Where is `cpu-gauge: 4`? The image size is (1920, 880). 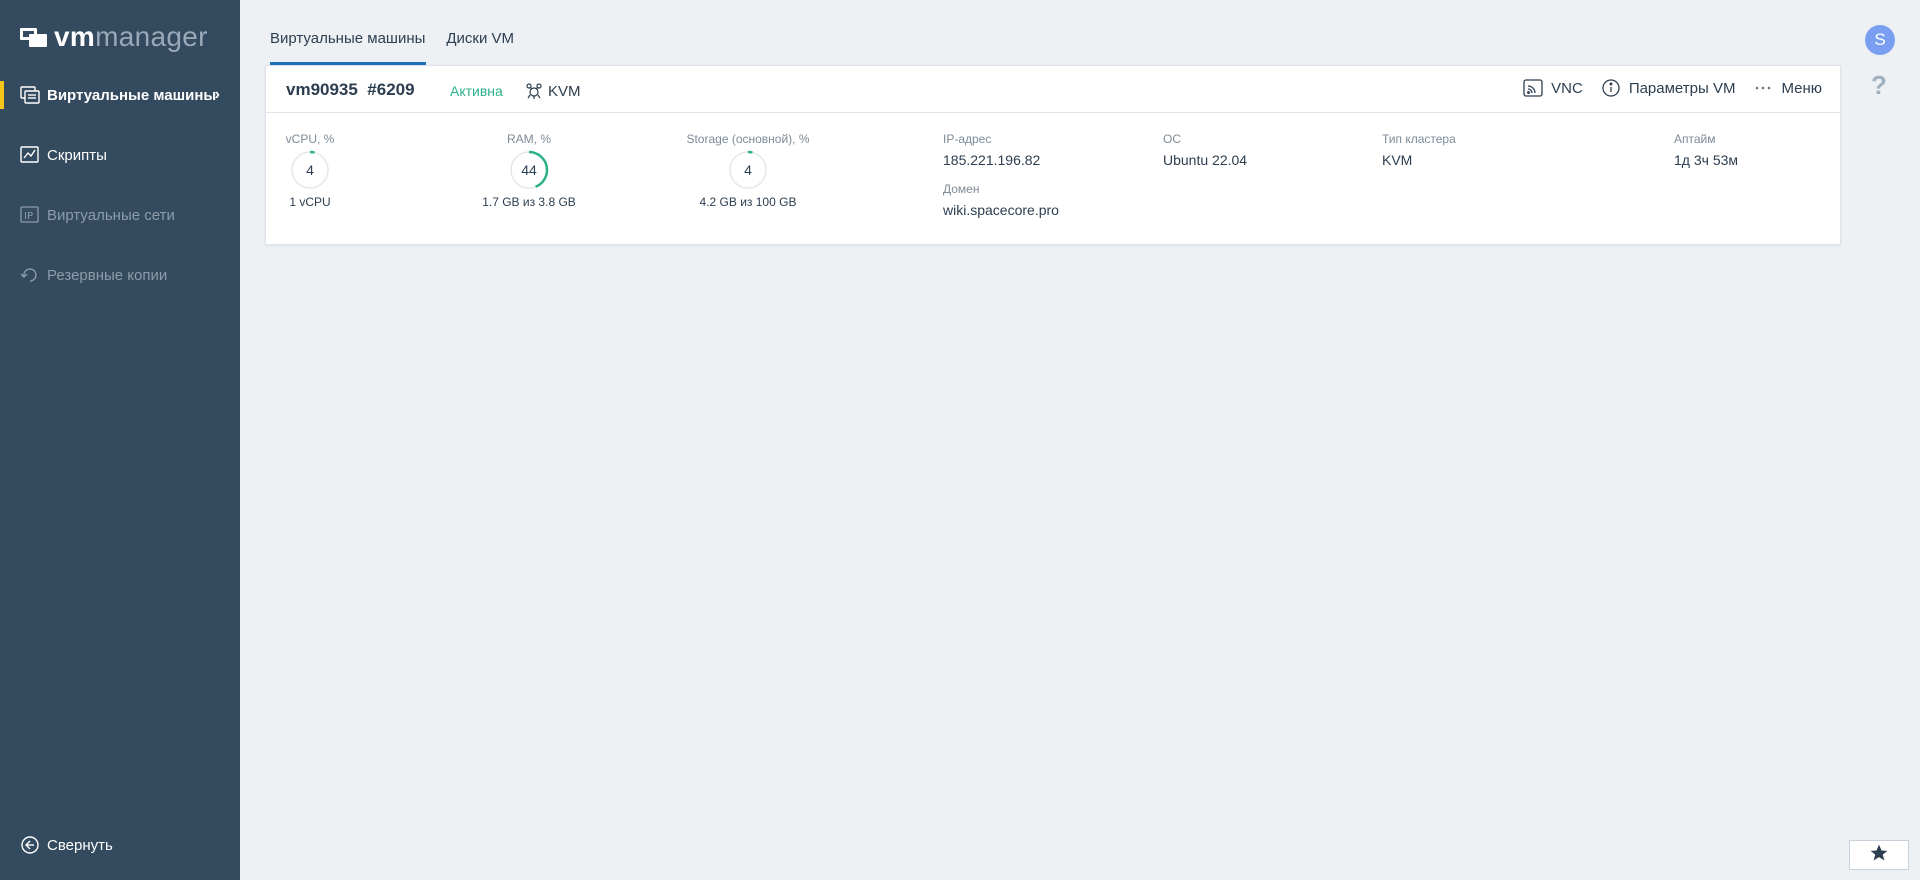 cpu-gauge: 4 is located at coordinates (310, 170).